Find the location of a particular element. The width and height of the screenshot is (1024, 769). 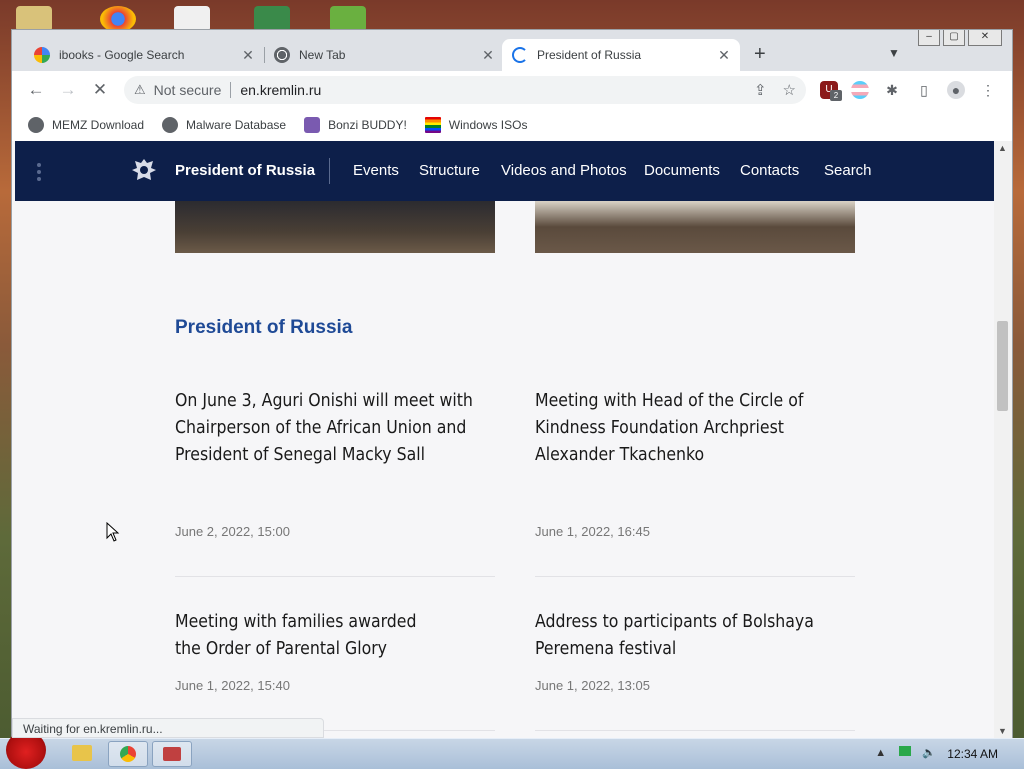

clock: 12:34 AM is located at coordinates (972, 754).